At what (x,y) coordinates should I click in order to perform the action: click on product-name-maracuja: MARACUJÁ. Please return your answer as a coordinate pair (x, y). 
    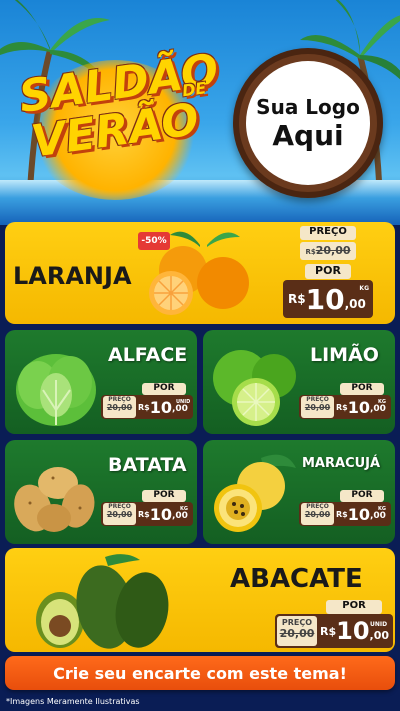
    Looking at the image, I should click on (341, 463).